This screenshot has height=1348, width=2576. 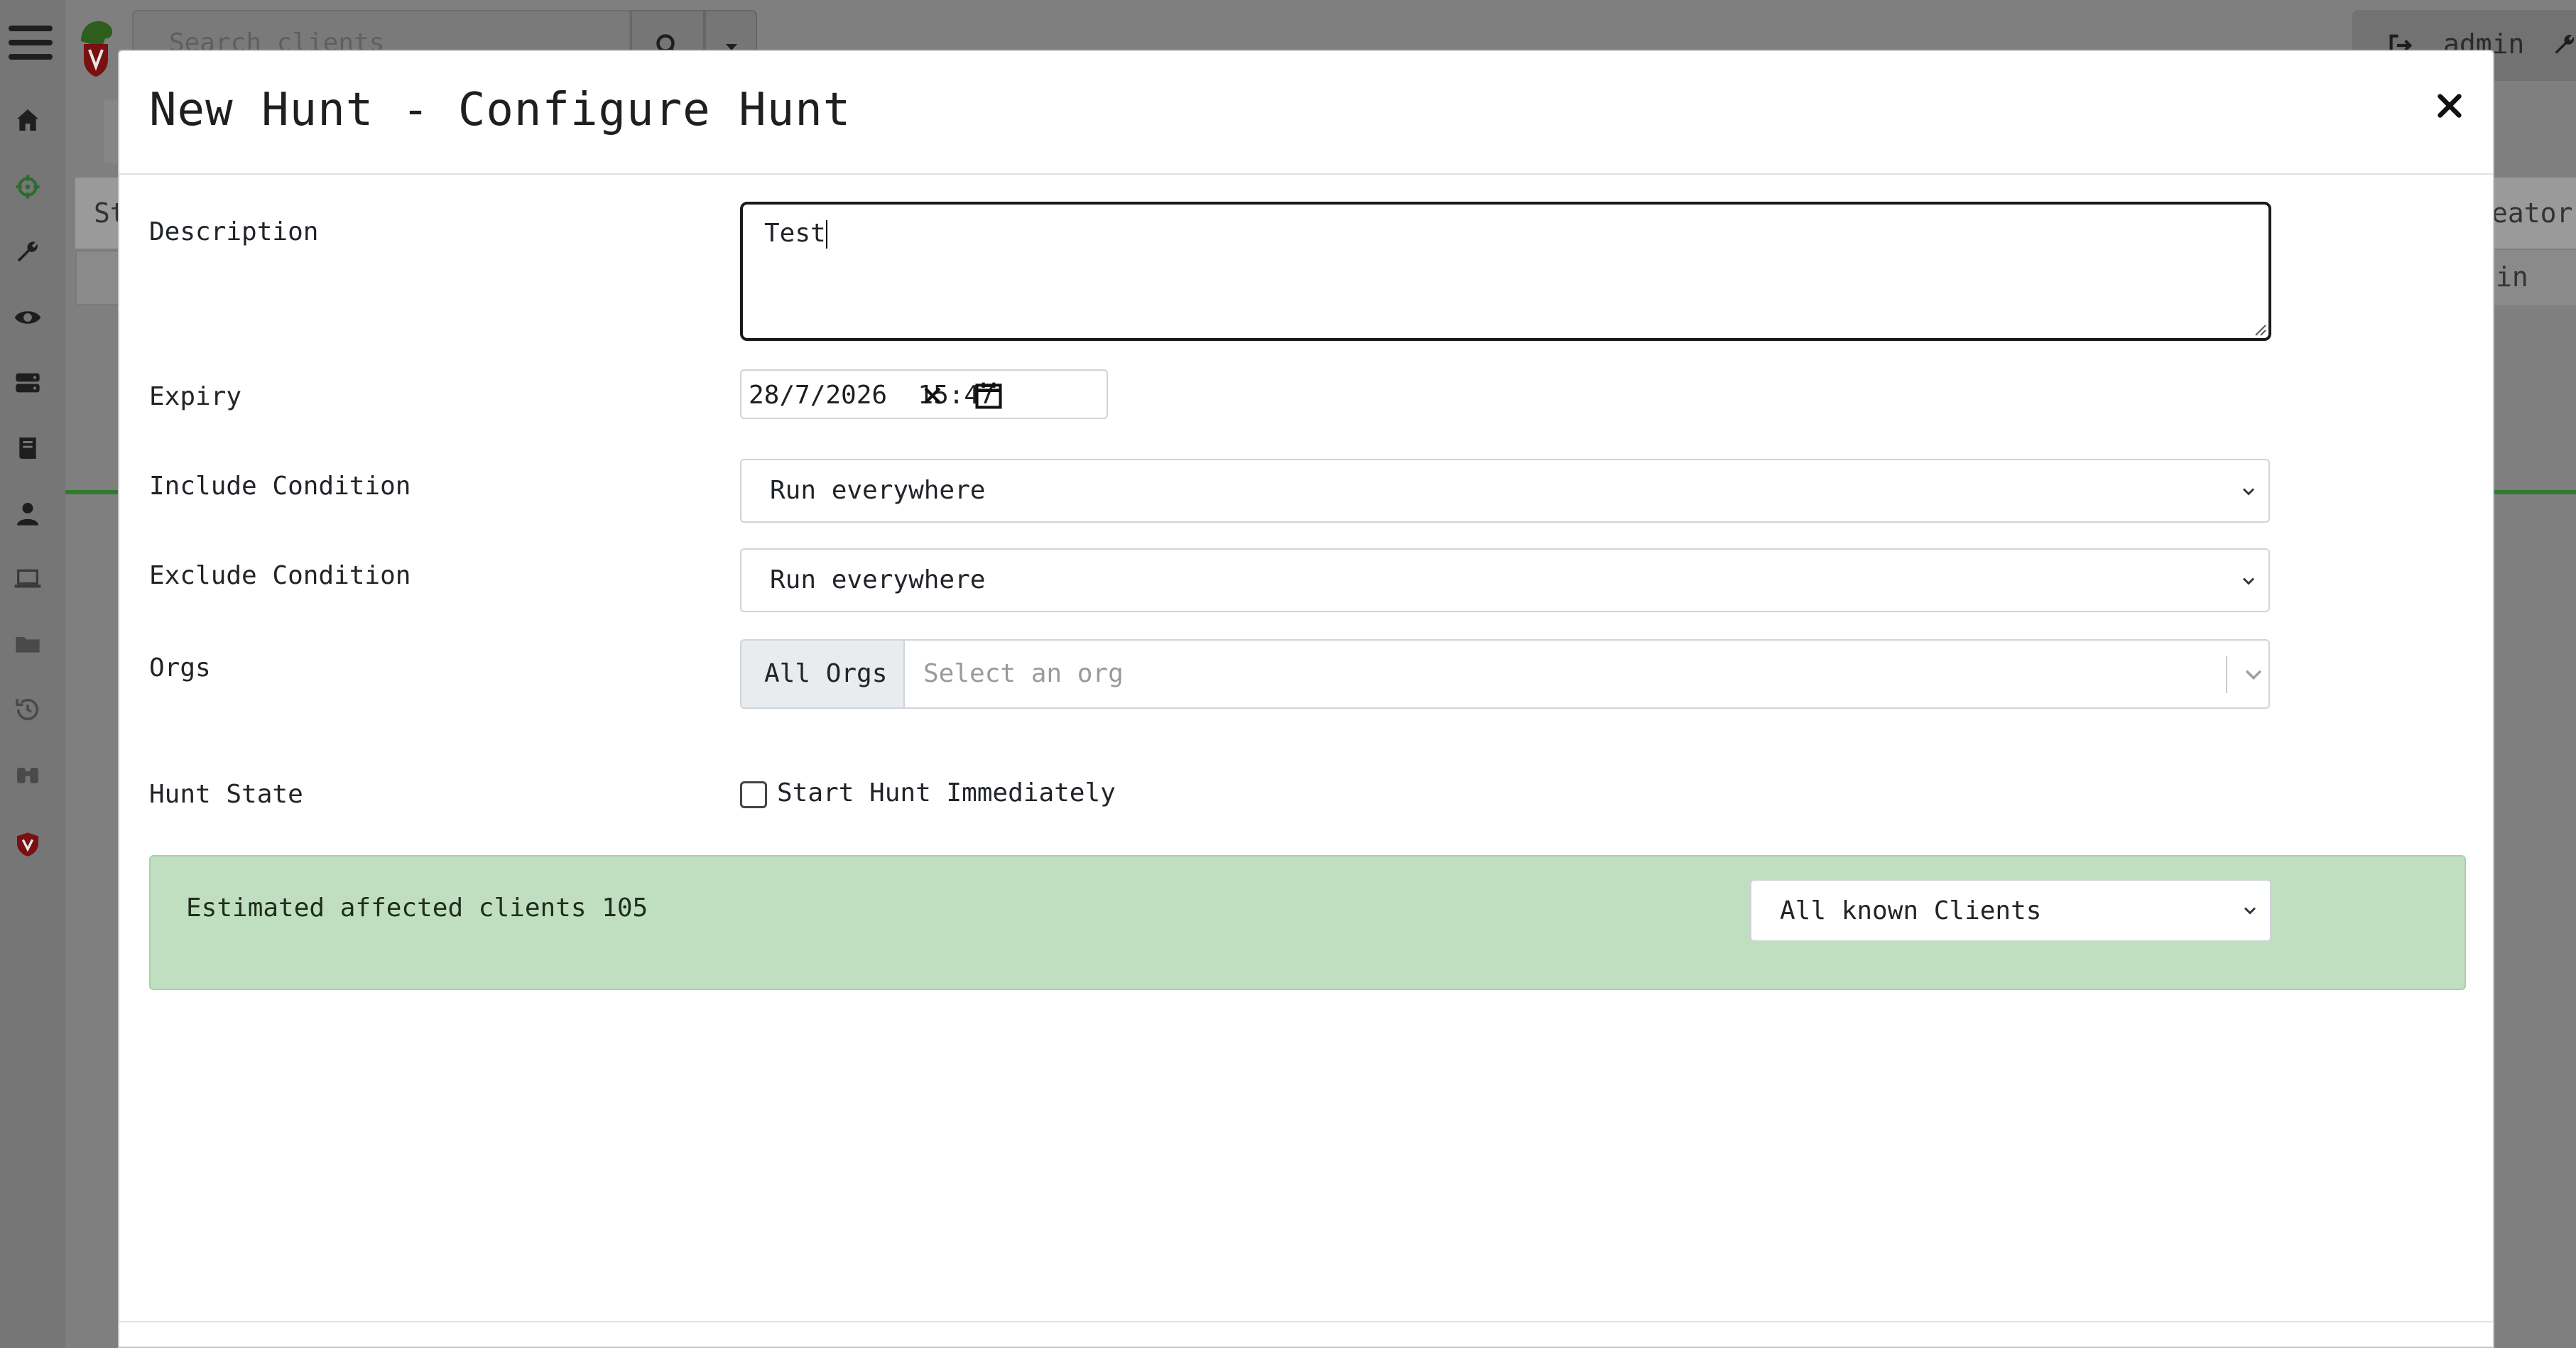 I want to click on modal-header: New Hunt - Configure Hunt, so click(x=1306, y=113).